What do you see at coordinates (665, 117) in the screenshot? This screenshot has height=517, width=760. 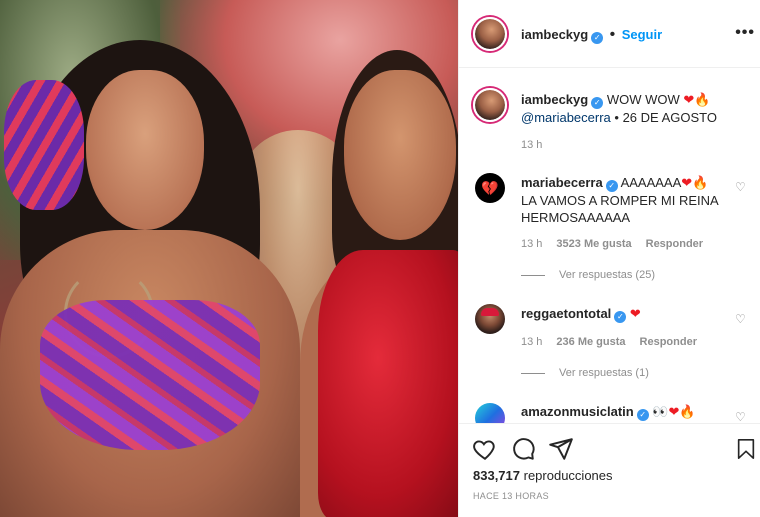 I see `caption-date: • 26 DE AGOSTO` at bounding box center [665, 117].